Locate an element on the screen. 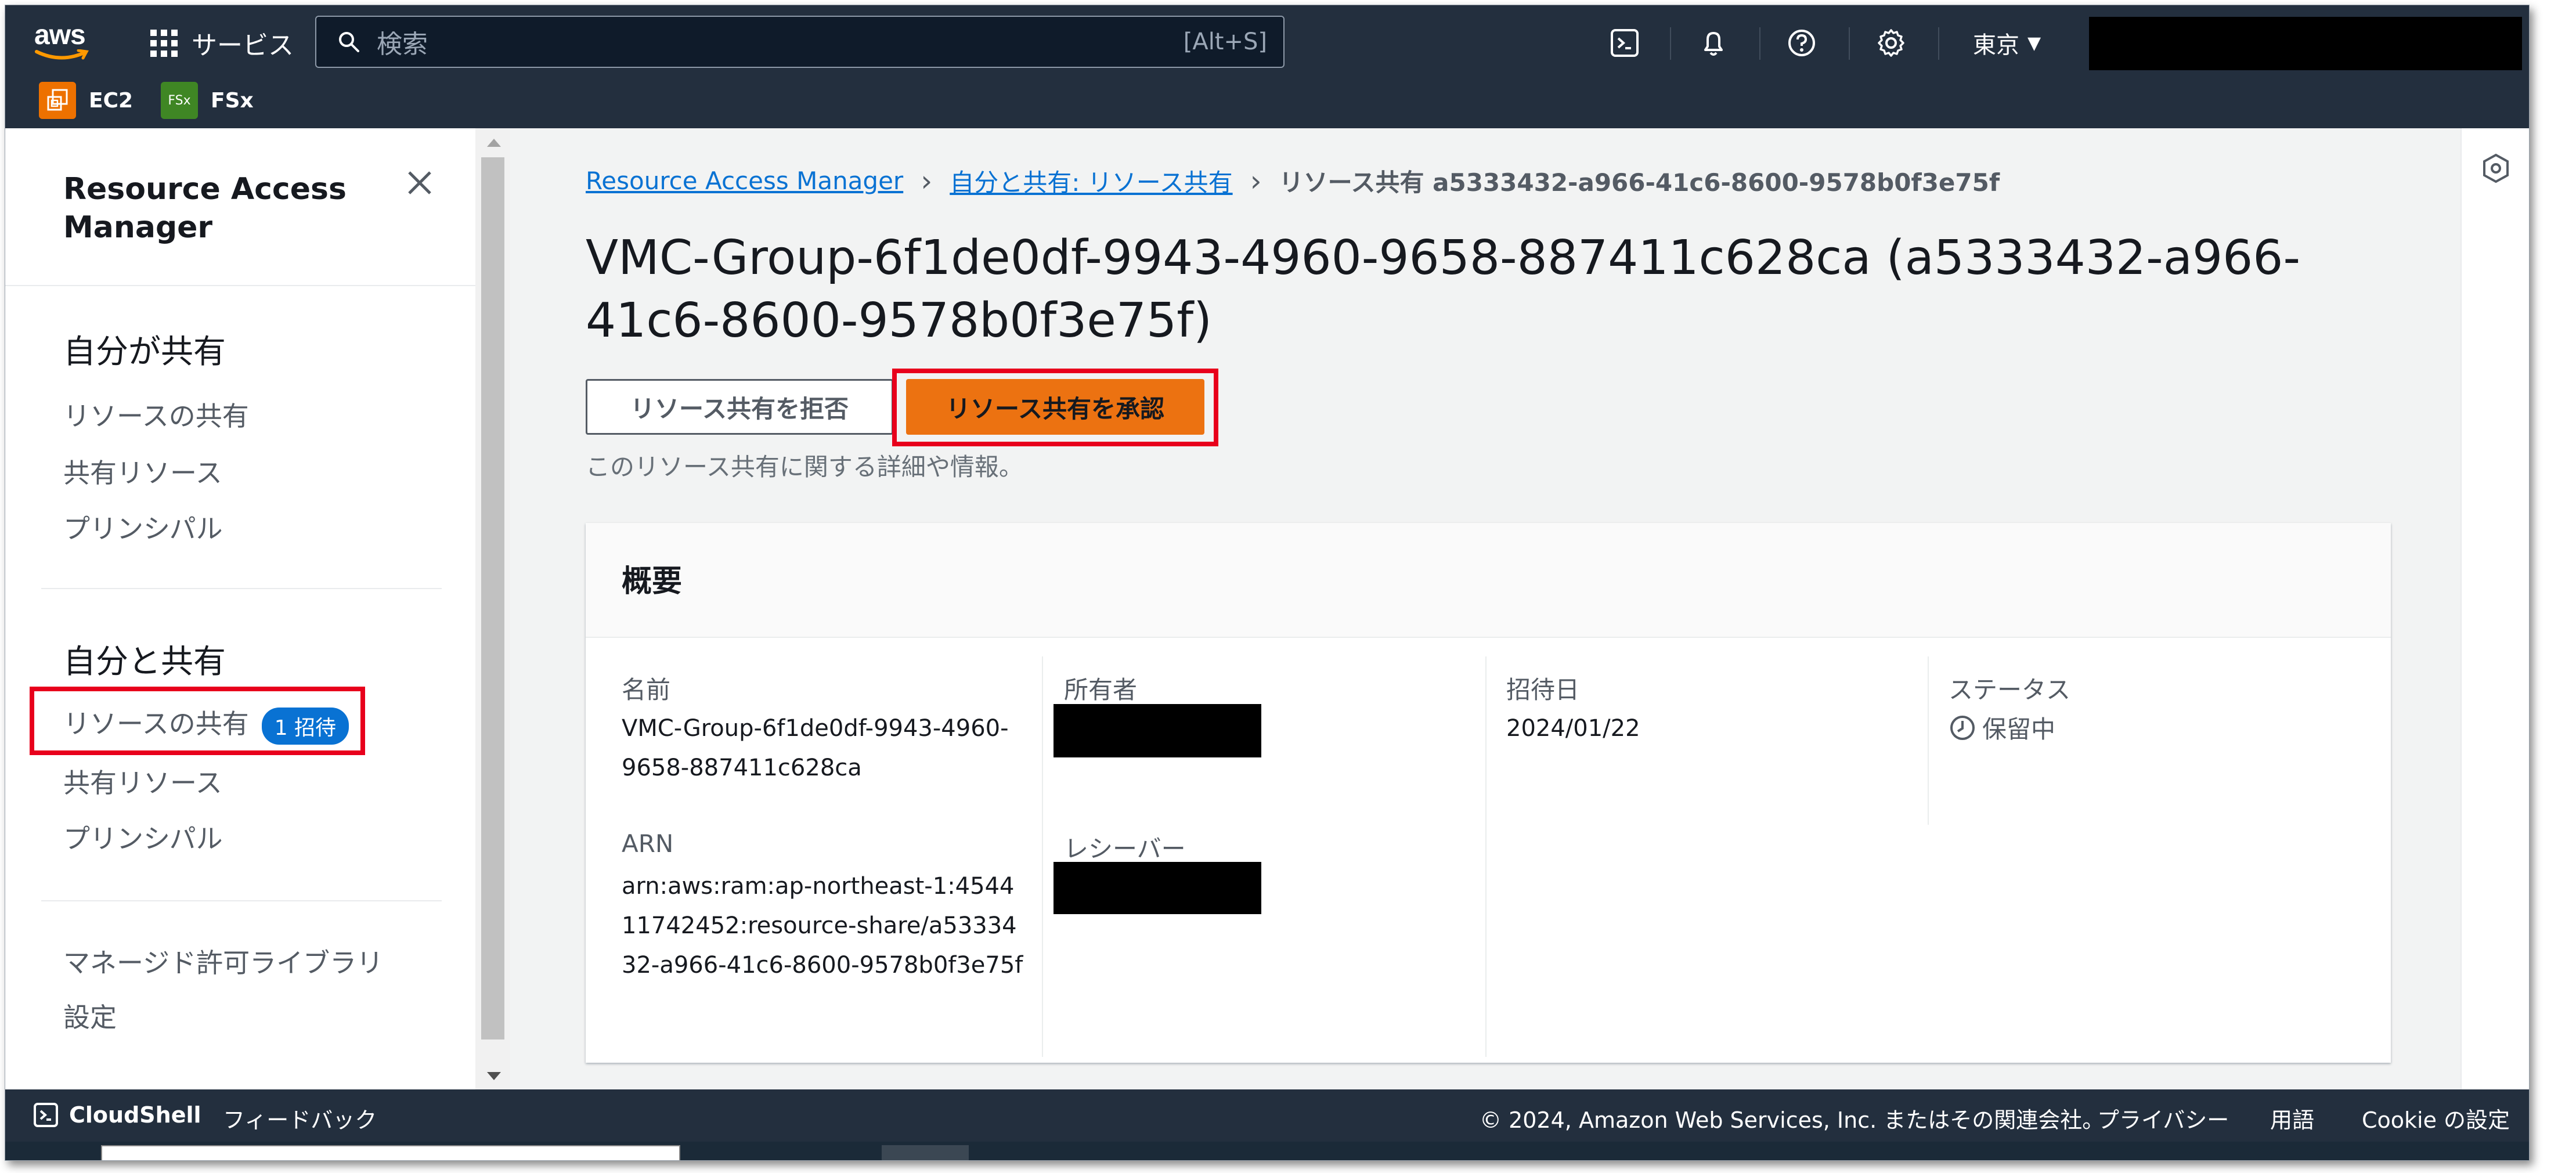 The image size is (2576, 1173). sidebar-item-my-resource-shares: リソースの共有 is located at coordinates (156, 414).